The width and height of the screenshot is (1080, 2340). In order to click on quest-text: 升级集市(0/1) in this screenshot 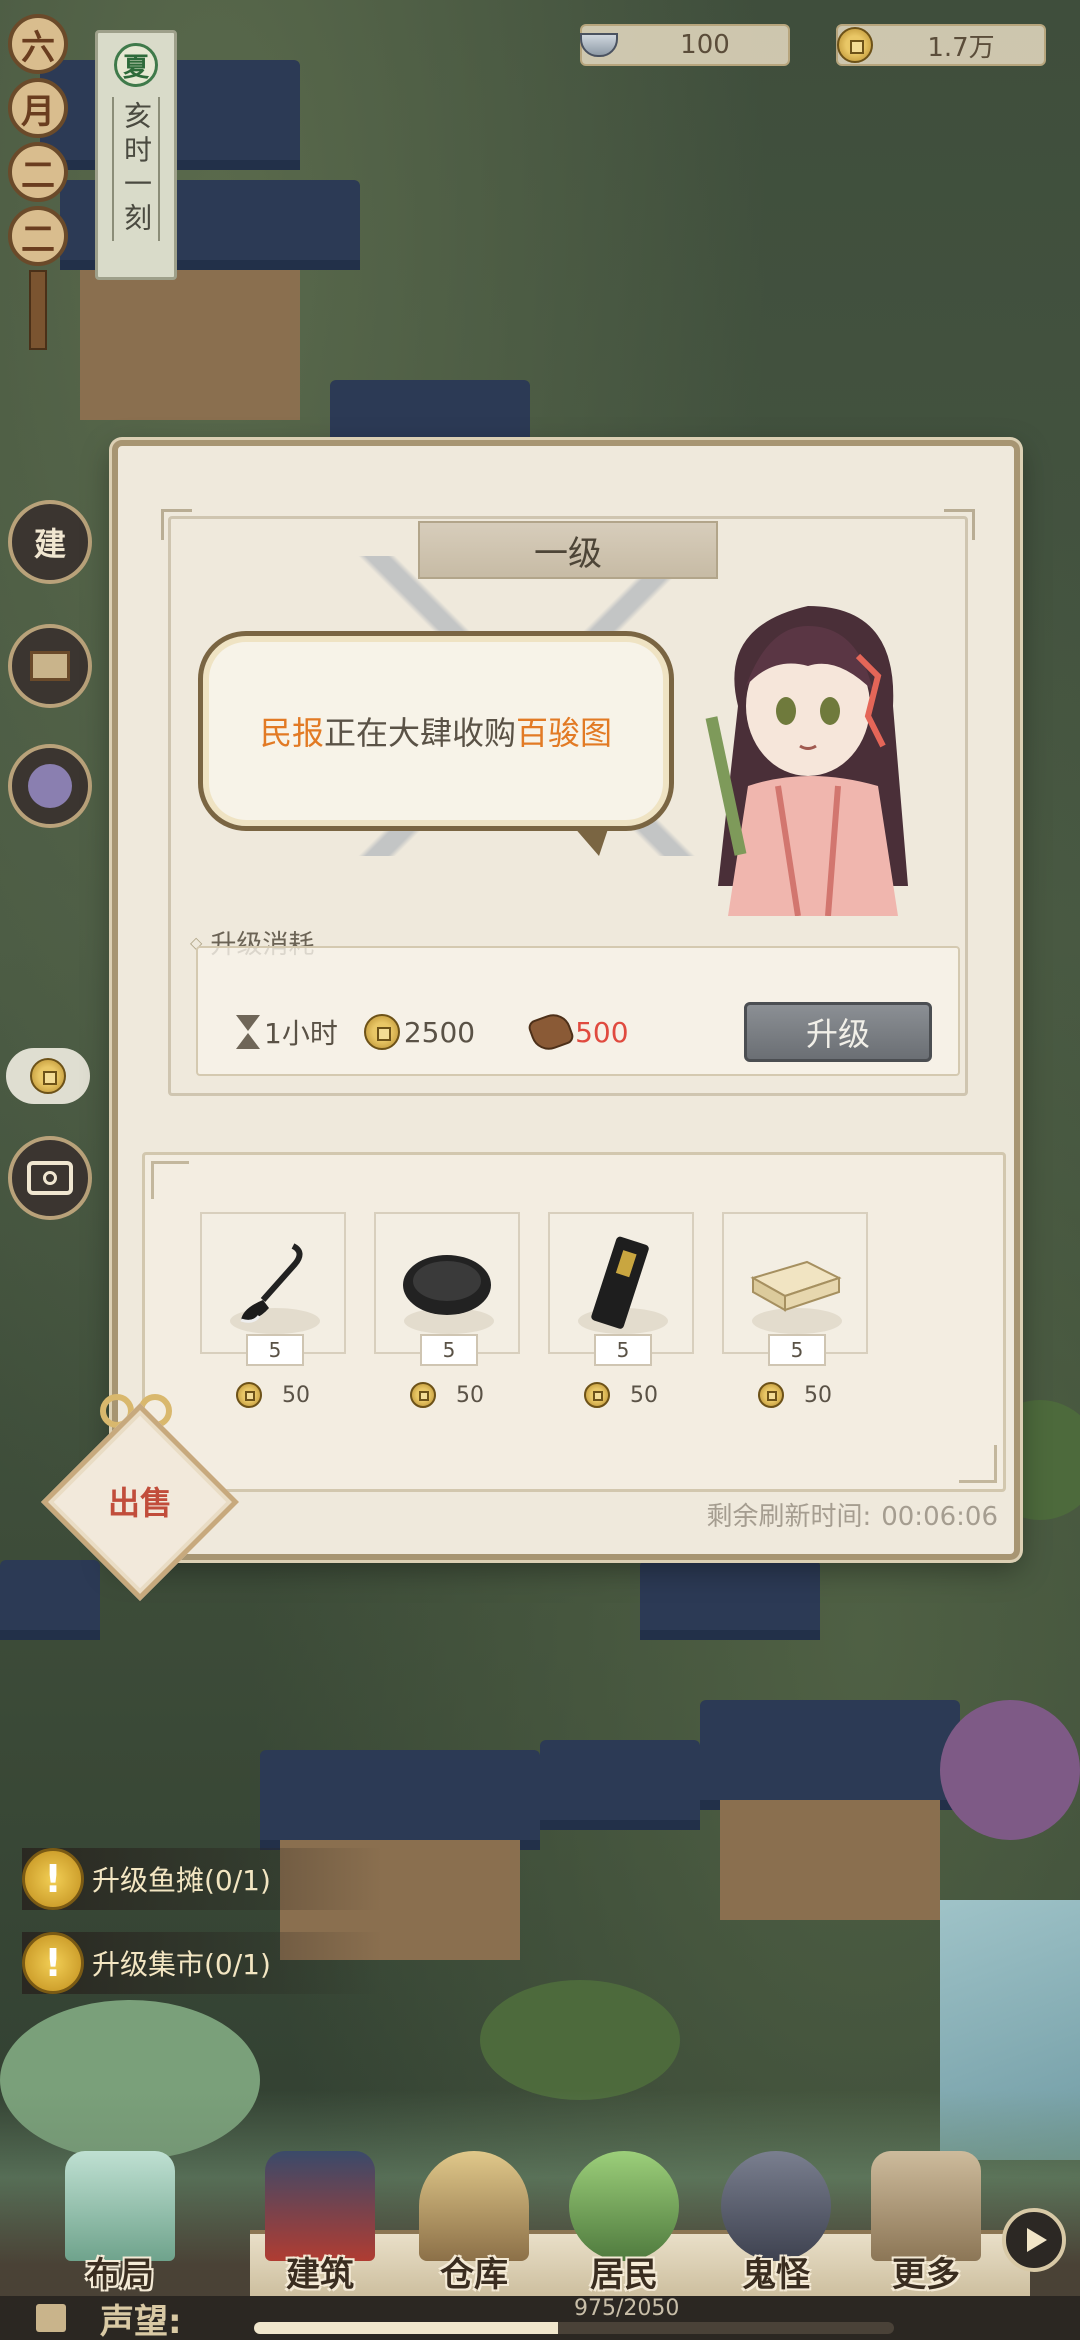, I will do `click(181, 1964)`.